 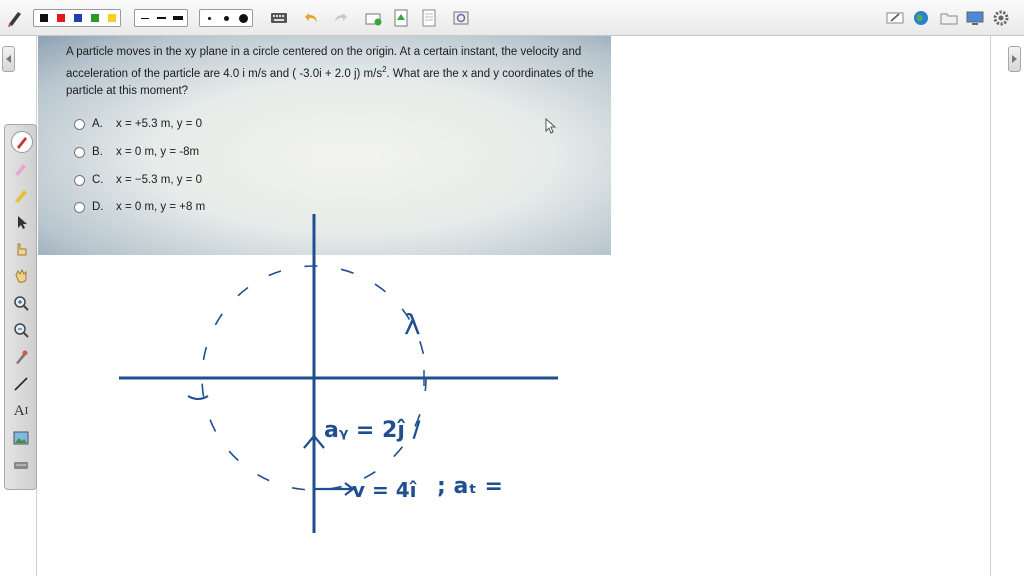 I want to click on at-label: ; aₜ =, so click(x=470, y=486).